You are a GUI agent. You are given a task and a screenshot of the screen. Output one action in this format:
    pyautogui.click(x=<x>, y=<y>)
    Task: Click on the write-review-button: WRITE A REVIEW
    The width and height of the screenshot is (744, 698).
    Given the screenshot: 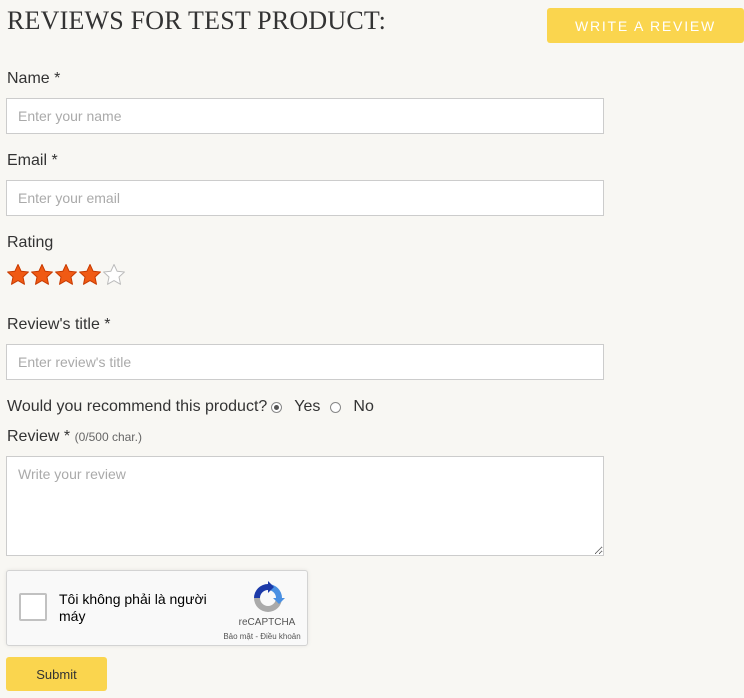 What is the action you would take?
    pyautogui.click(x=645, y=25)
    